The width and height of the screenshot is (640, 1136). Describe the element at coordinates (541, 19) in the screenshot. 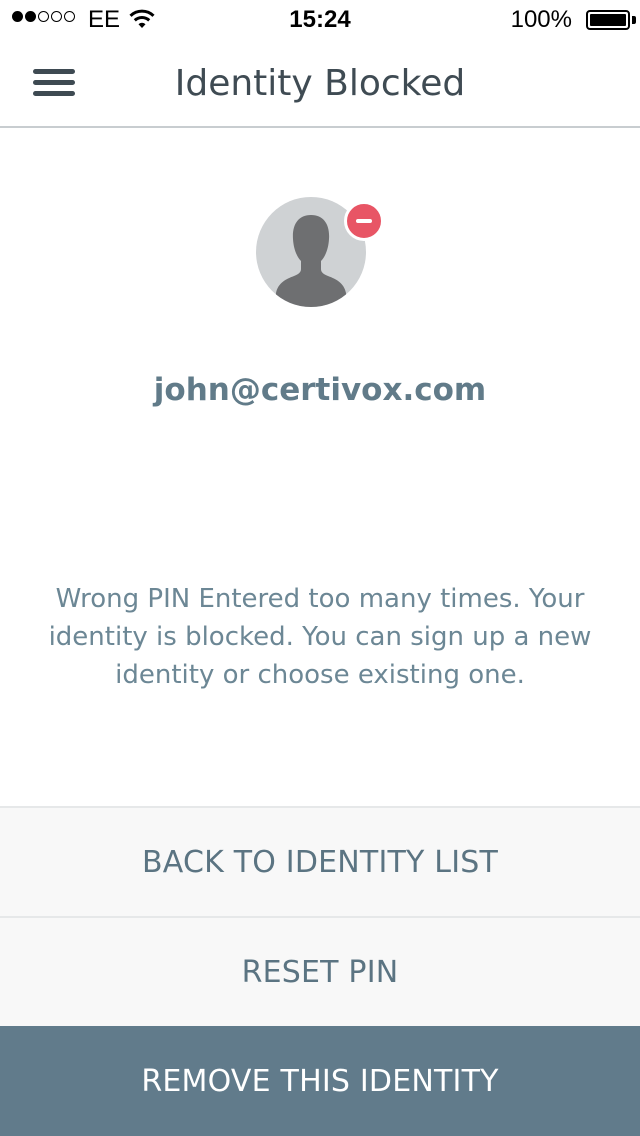

I see `battery-percentage: 100%` at that location.